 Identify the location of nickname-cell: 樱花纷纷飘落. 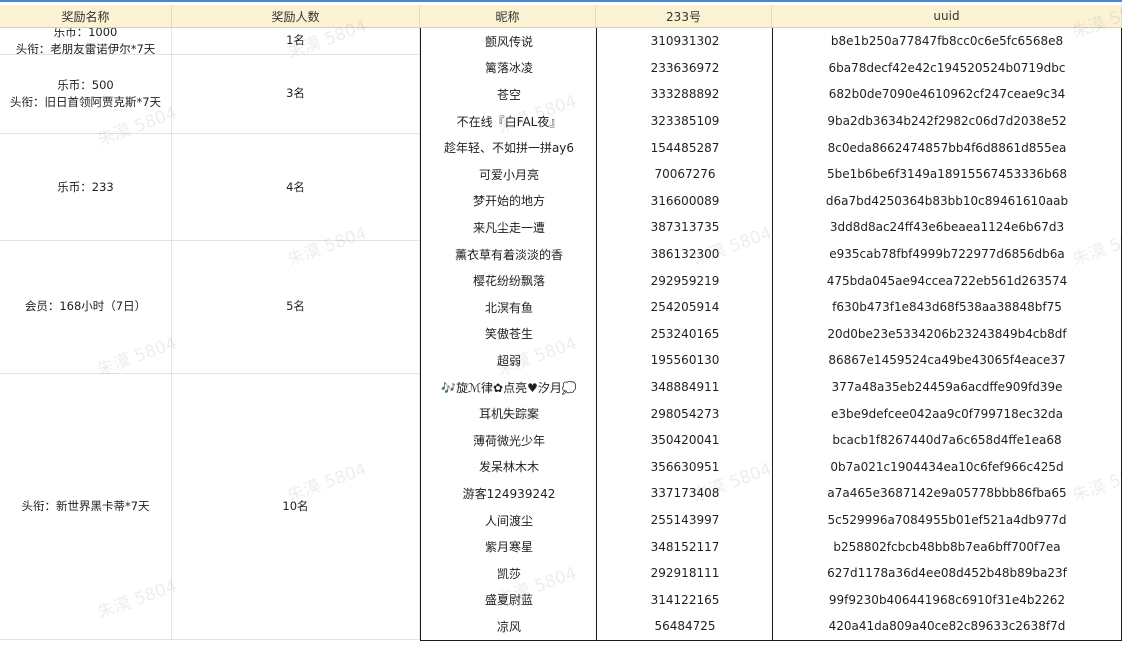
(508, 281).